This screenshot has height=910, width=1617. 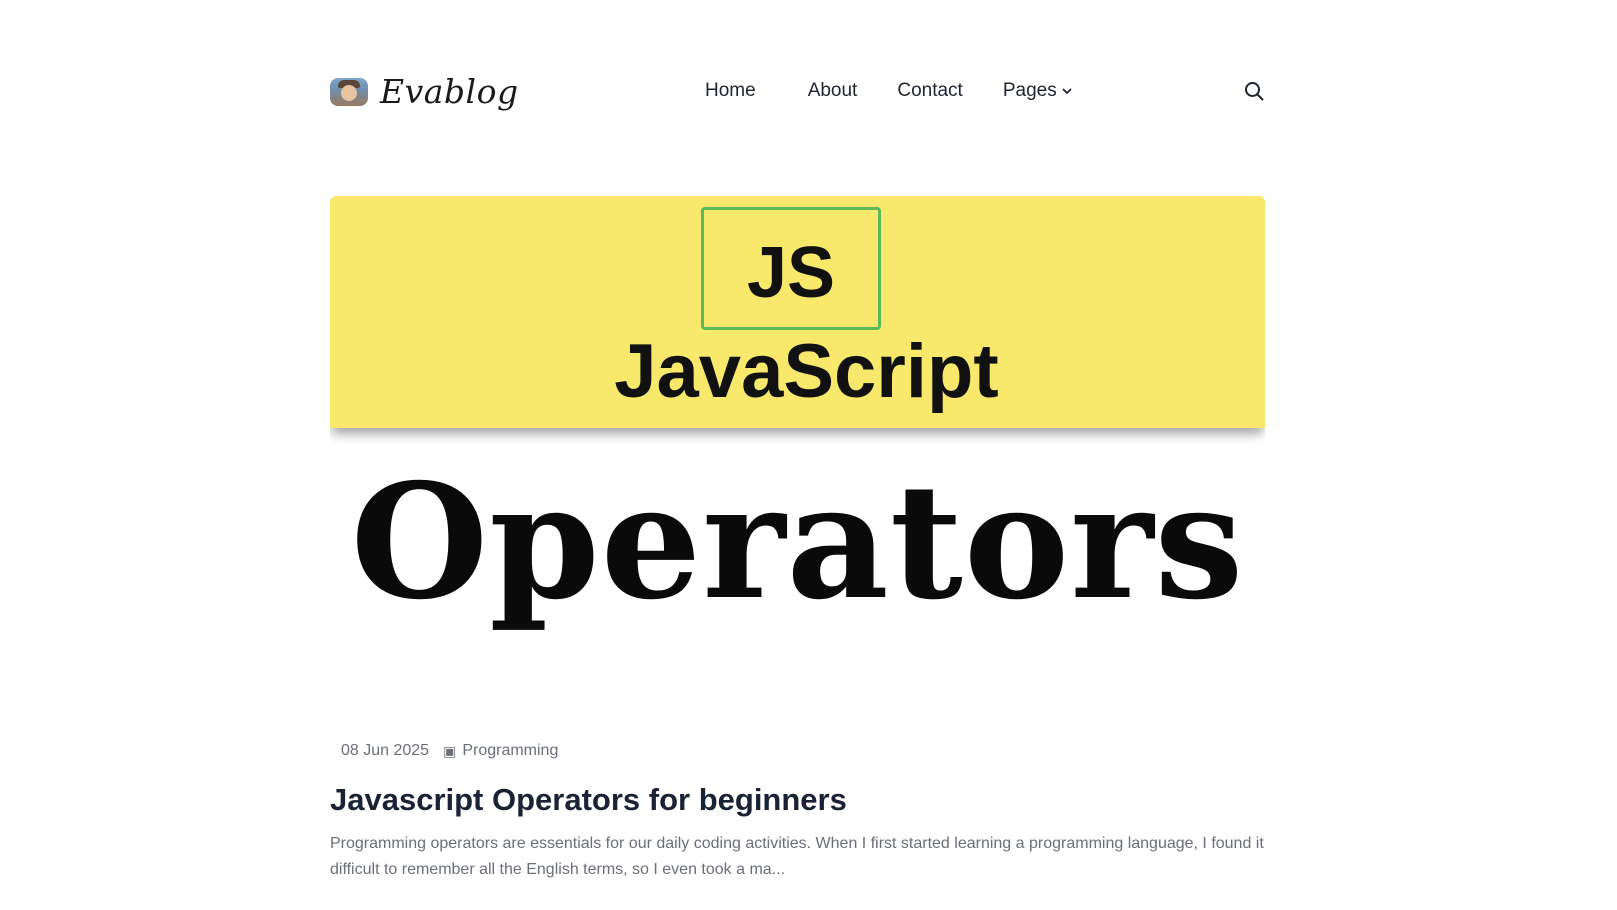 I want to click on nav-item-pages-label: Pages, so click(x=1029, y=90).